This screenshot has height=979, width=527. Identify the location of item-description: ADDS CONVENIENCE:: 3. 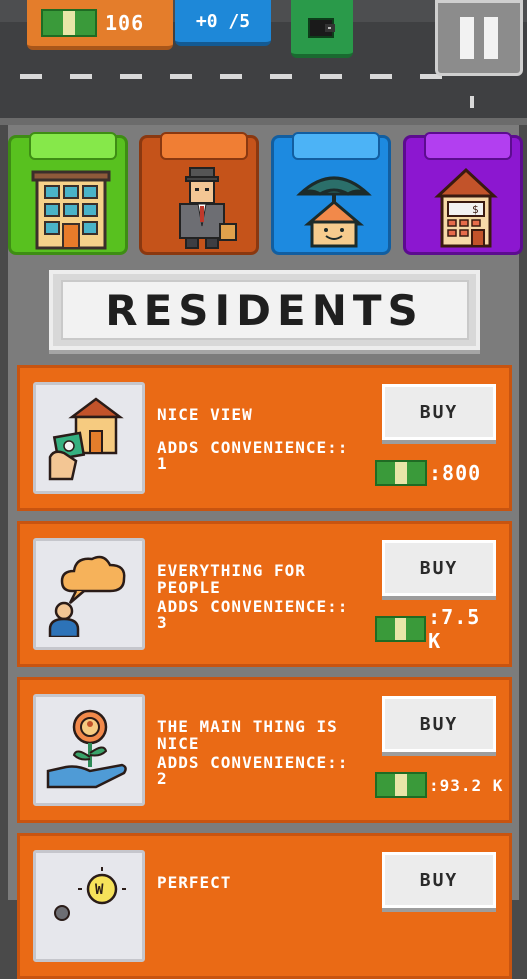
(253, 614).